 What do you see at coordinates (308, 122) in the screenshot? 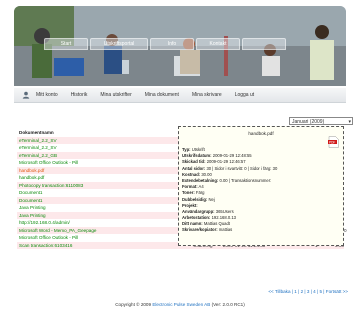
I see `month-select-value: Januari (2009)` at bounding box center [308, 122].